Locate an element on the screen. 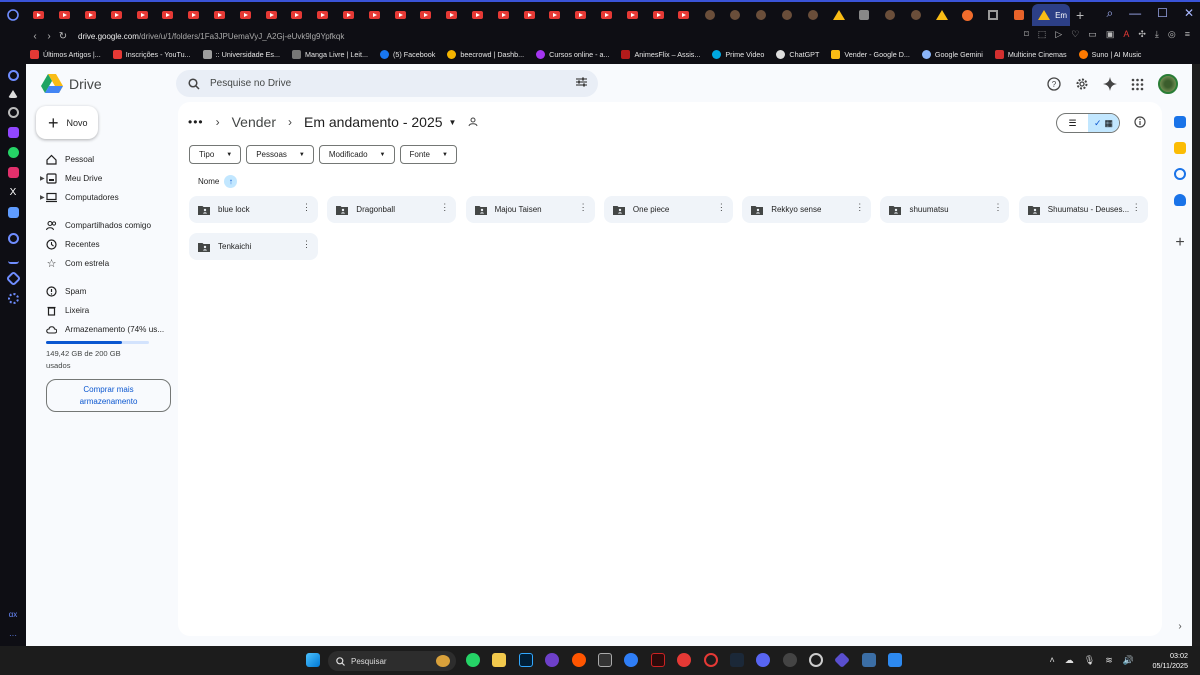  whatsapp-icon is located at coordinates (473, 660).